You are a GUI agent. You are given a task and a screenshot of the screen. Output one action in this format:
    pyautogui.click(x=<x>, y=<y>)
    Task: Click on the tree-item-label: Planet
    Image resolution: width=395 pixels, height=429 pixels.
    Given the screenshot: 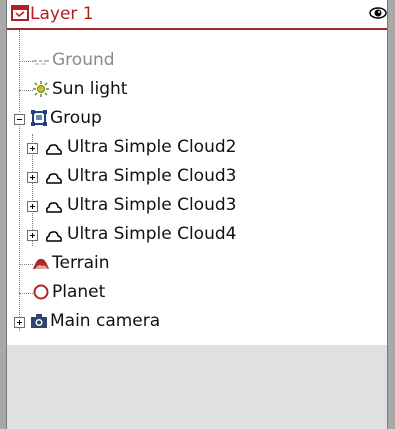 What is the action you would take?
    pyautogui.click(x=79, y=292)
    